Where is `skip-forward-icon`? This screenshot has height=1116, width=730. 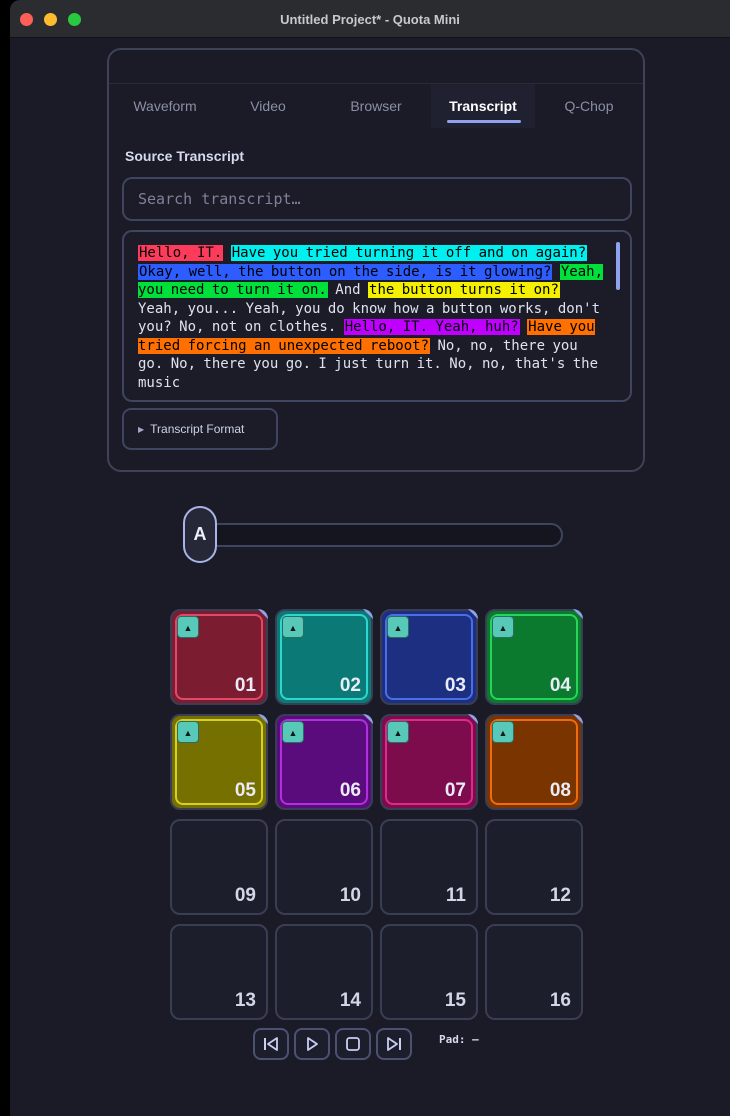 skip-forward-icon is located at coordinates (394, 1044).